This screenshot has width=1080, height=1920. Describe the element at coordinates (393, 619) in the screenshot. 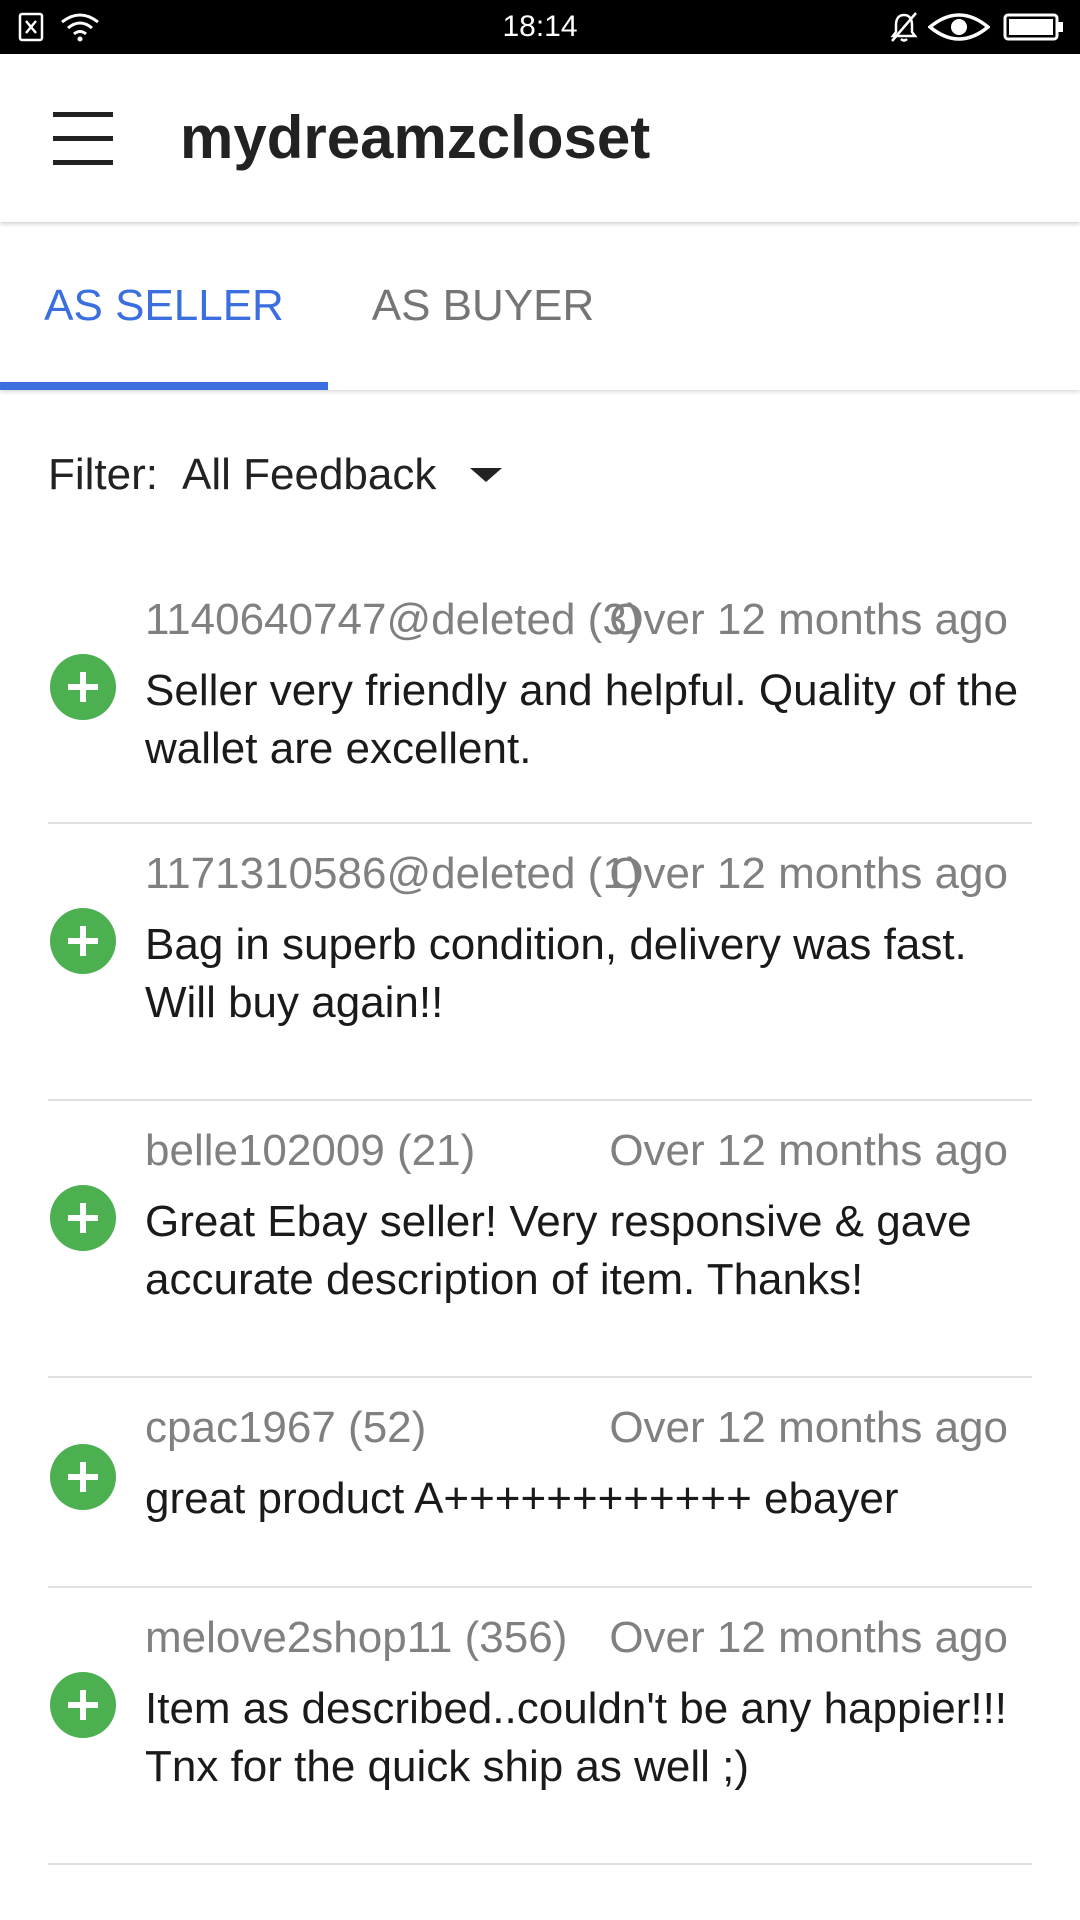

I see `feedback-user: 1140640747@deleted (3)` at that location.